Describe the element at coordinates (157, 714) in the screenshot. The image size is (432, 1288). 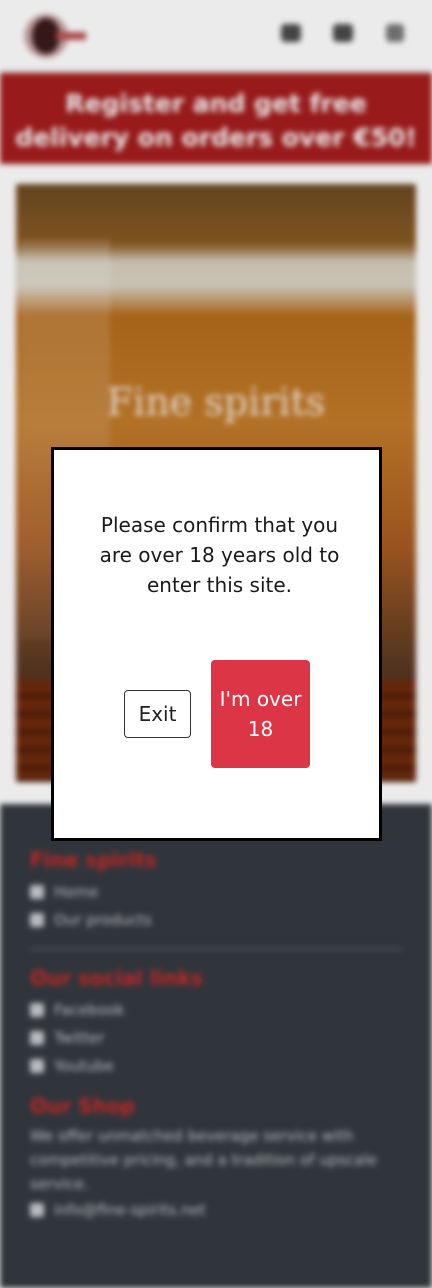
I see `exit-button: Exit` at that location.